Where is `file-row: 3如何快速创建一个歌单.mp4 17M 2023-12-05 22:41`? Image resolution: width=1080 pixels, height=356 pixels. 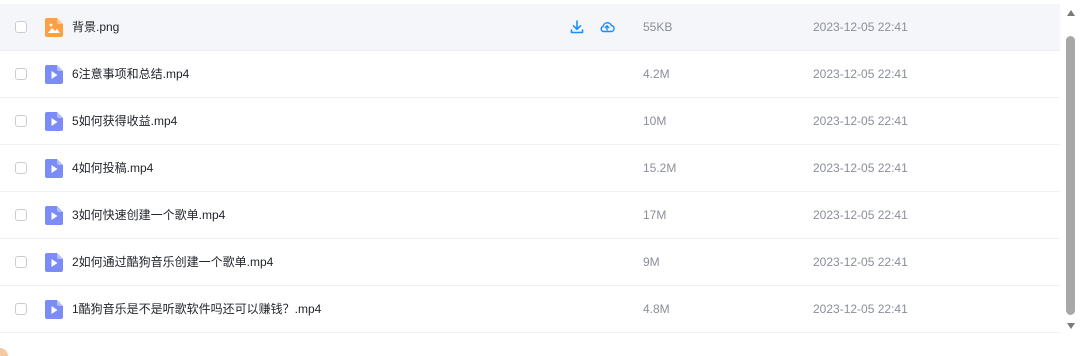 file-row: 3如何快速创建一个歌单.mp4 17M 2023-12-05 22:41 is located at coordinates (530, 215).